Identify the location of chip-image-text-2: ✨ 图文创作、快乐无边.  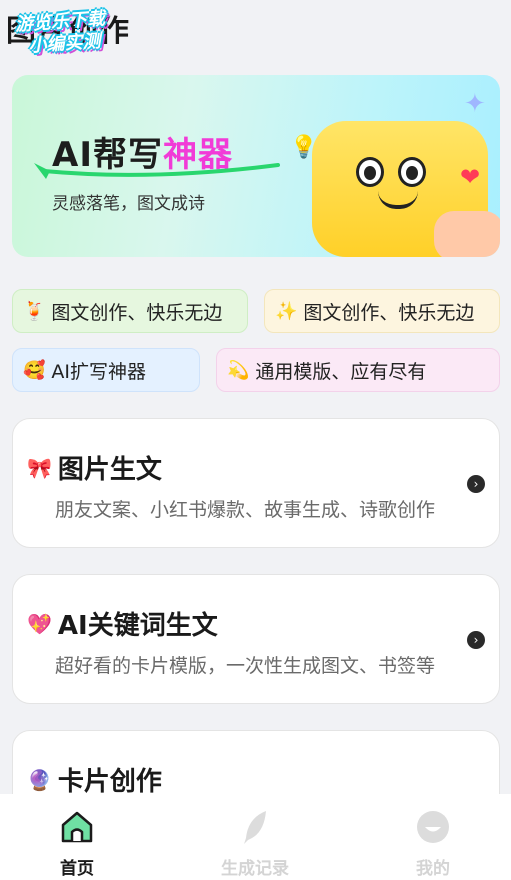
(382, 311).